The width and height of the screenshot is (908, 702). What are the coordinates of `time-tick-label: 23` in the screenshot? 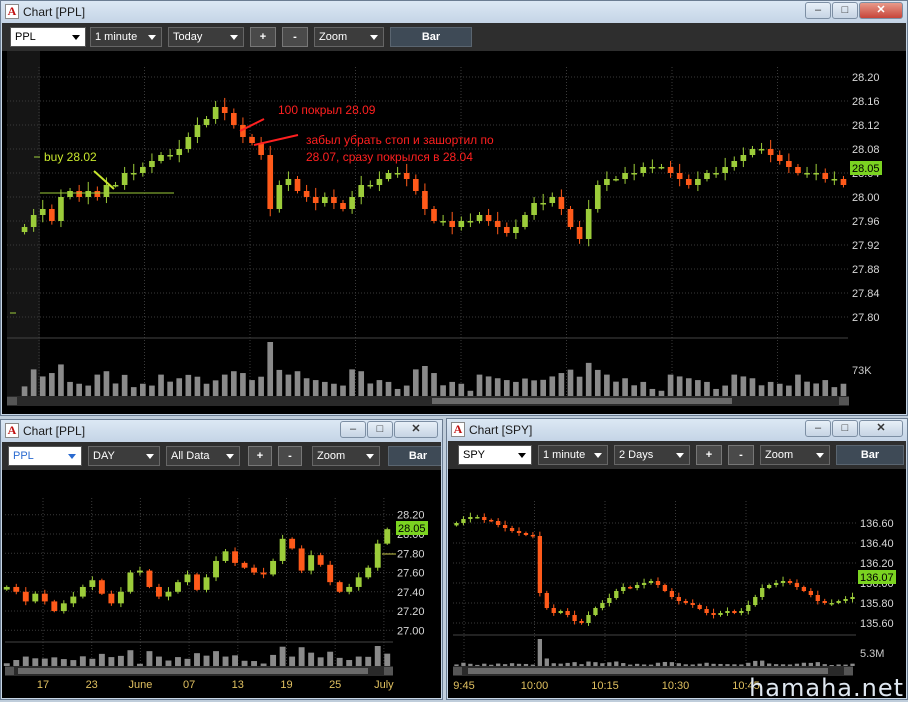 It's located at (92, 685).